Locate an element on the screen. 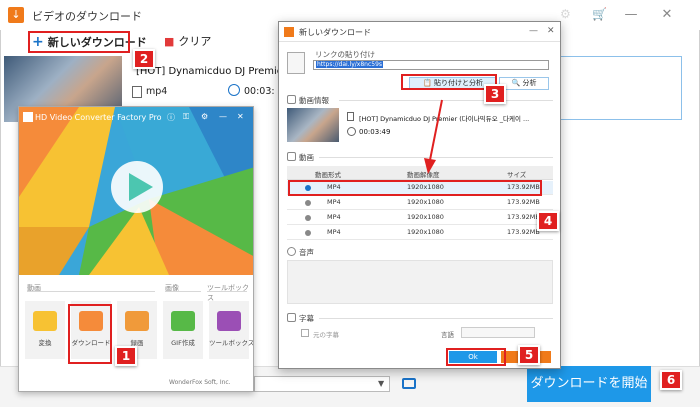 This screenshot has height=407, width=700. clear-button: ■ クリア is located at coordinates (187, 42).